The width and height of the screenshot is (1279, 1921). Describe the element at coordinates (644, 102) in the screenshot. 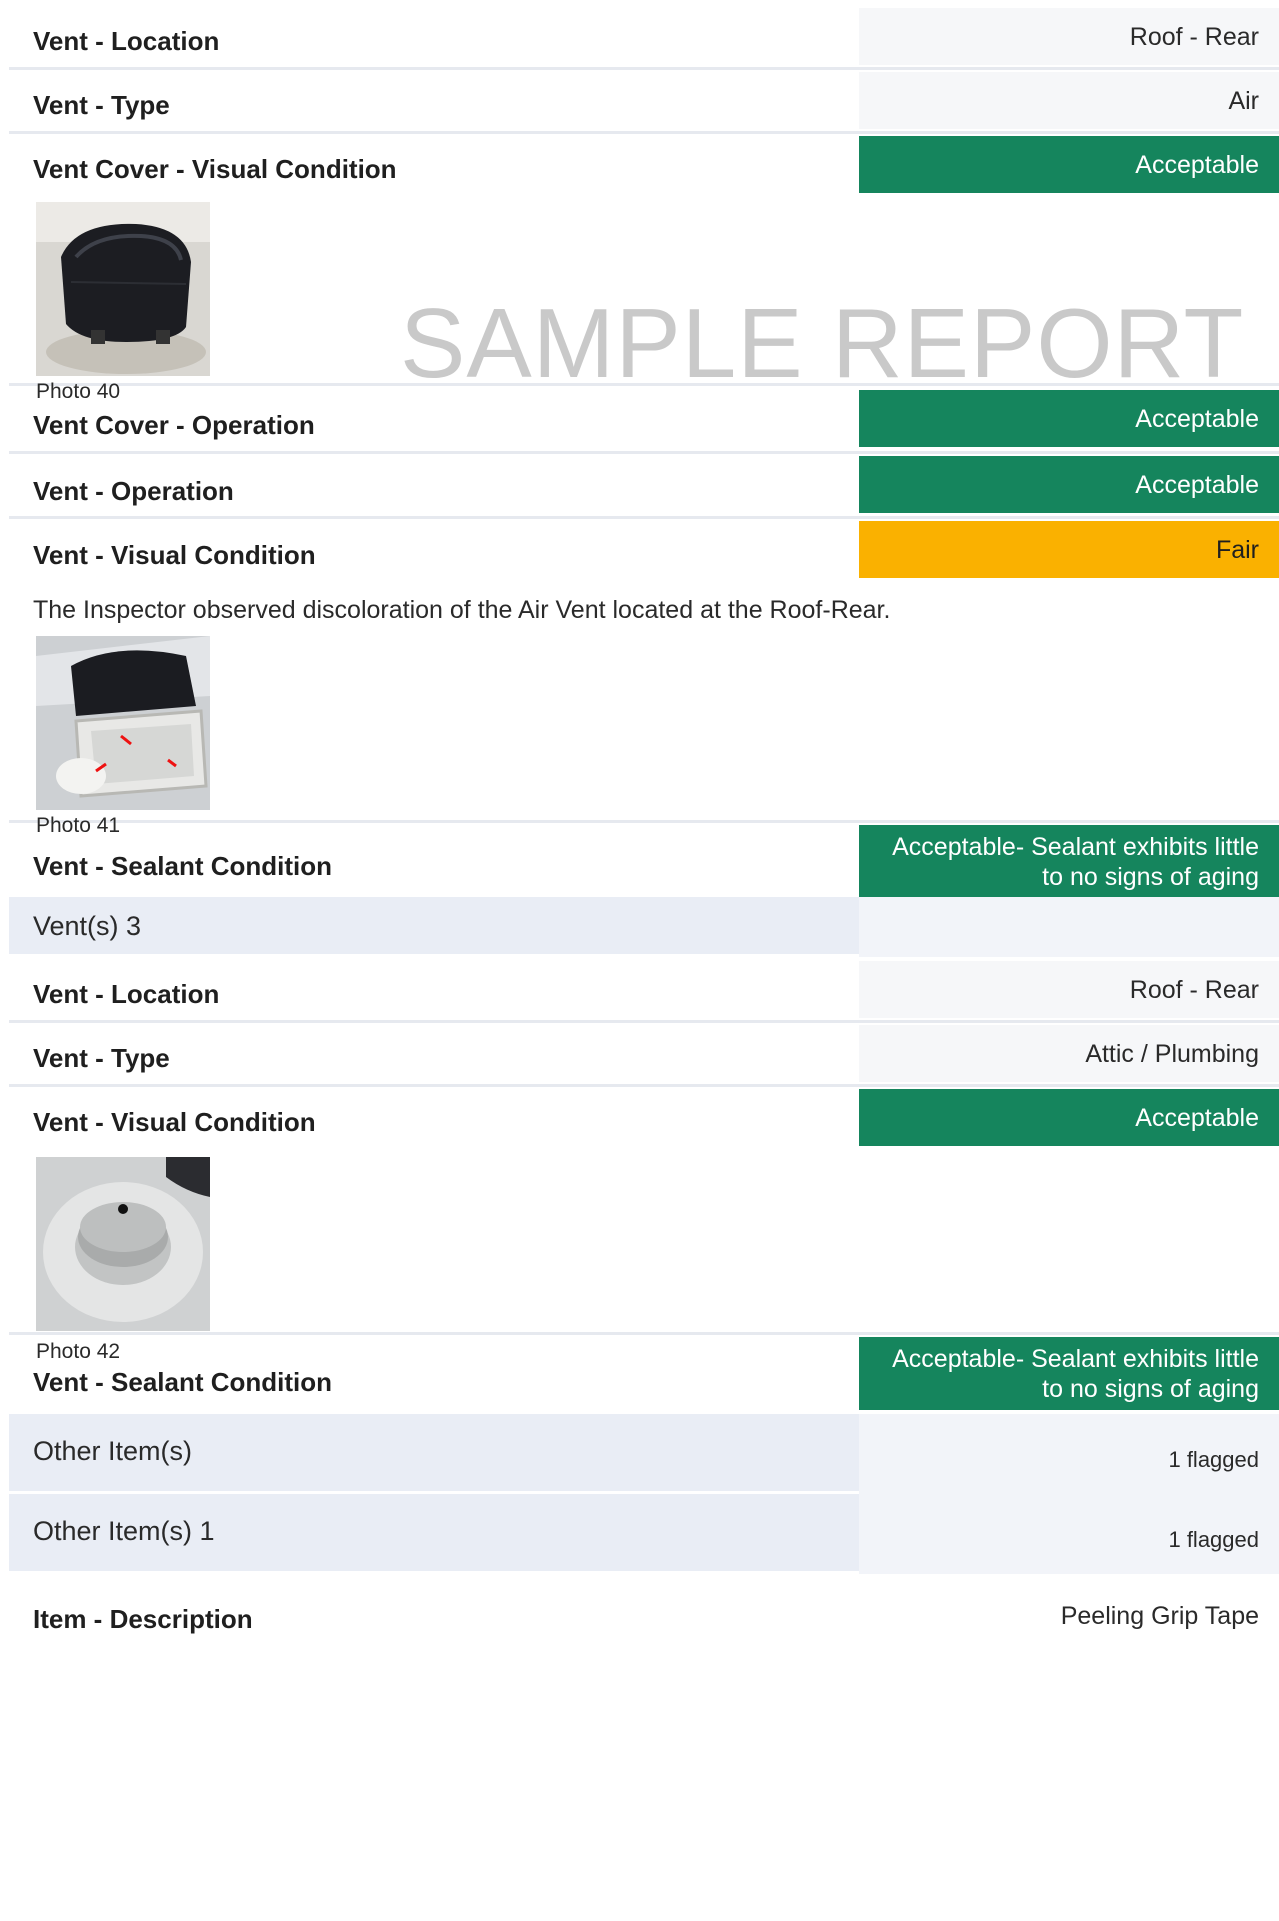

I see `vent-type-row: Vent - Type Air` at that location.